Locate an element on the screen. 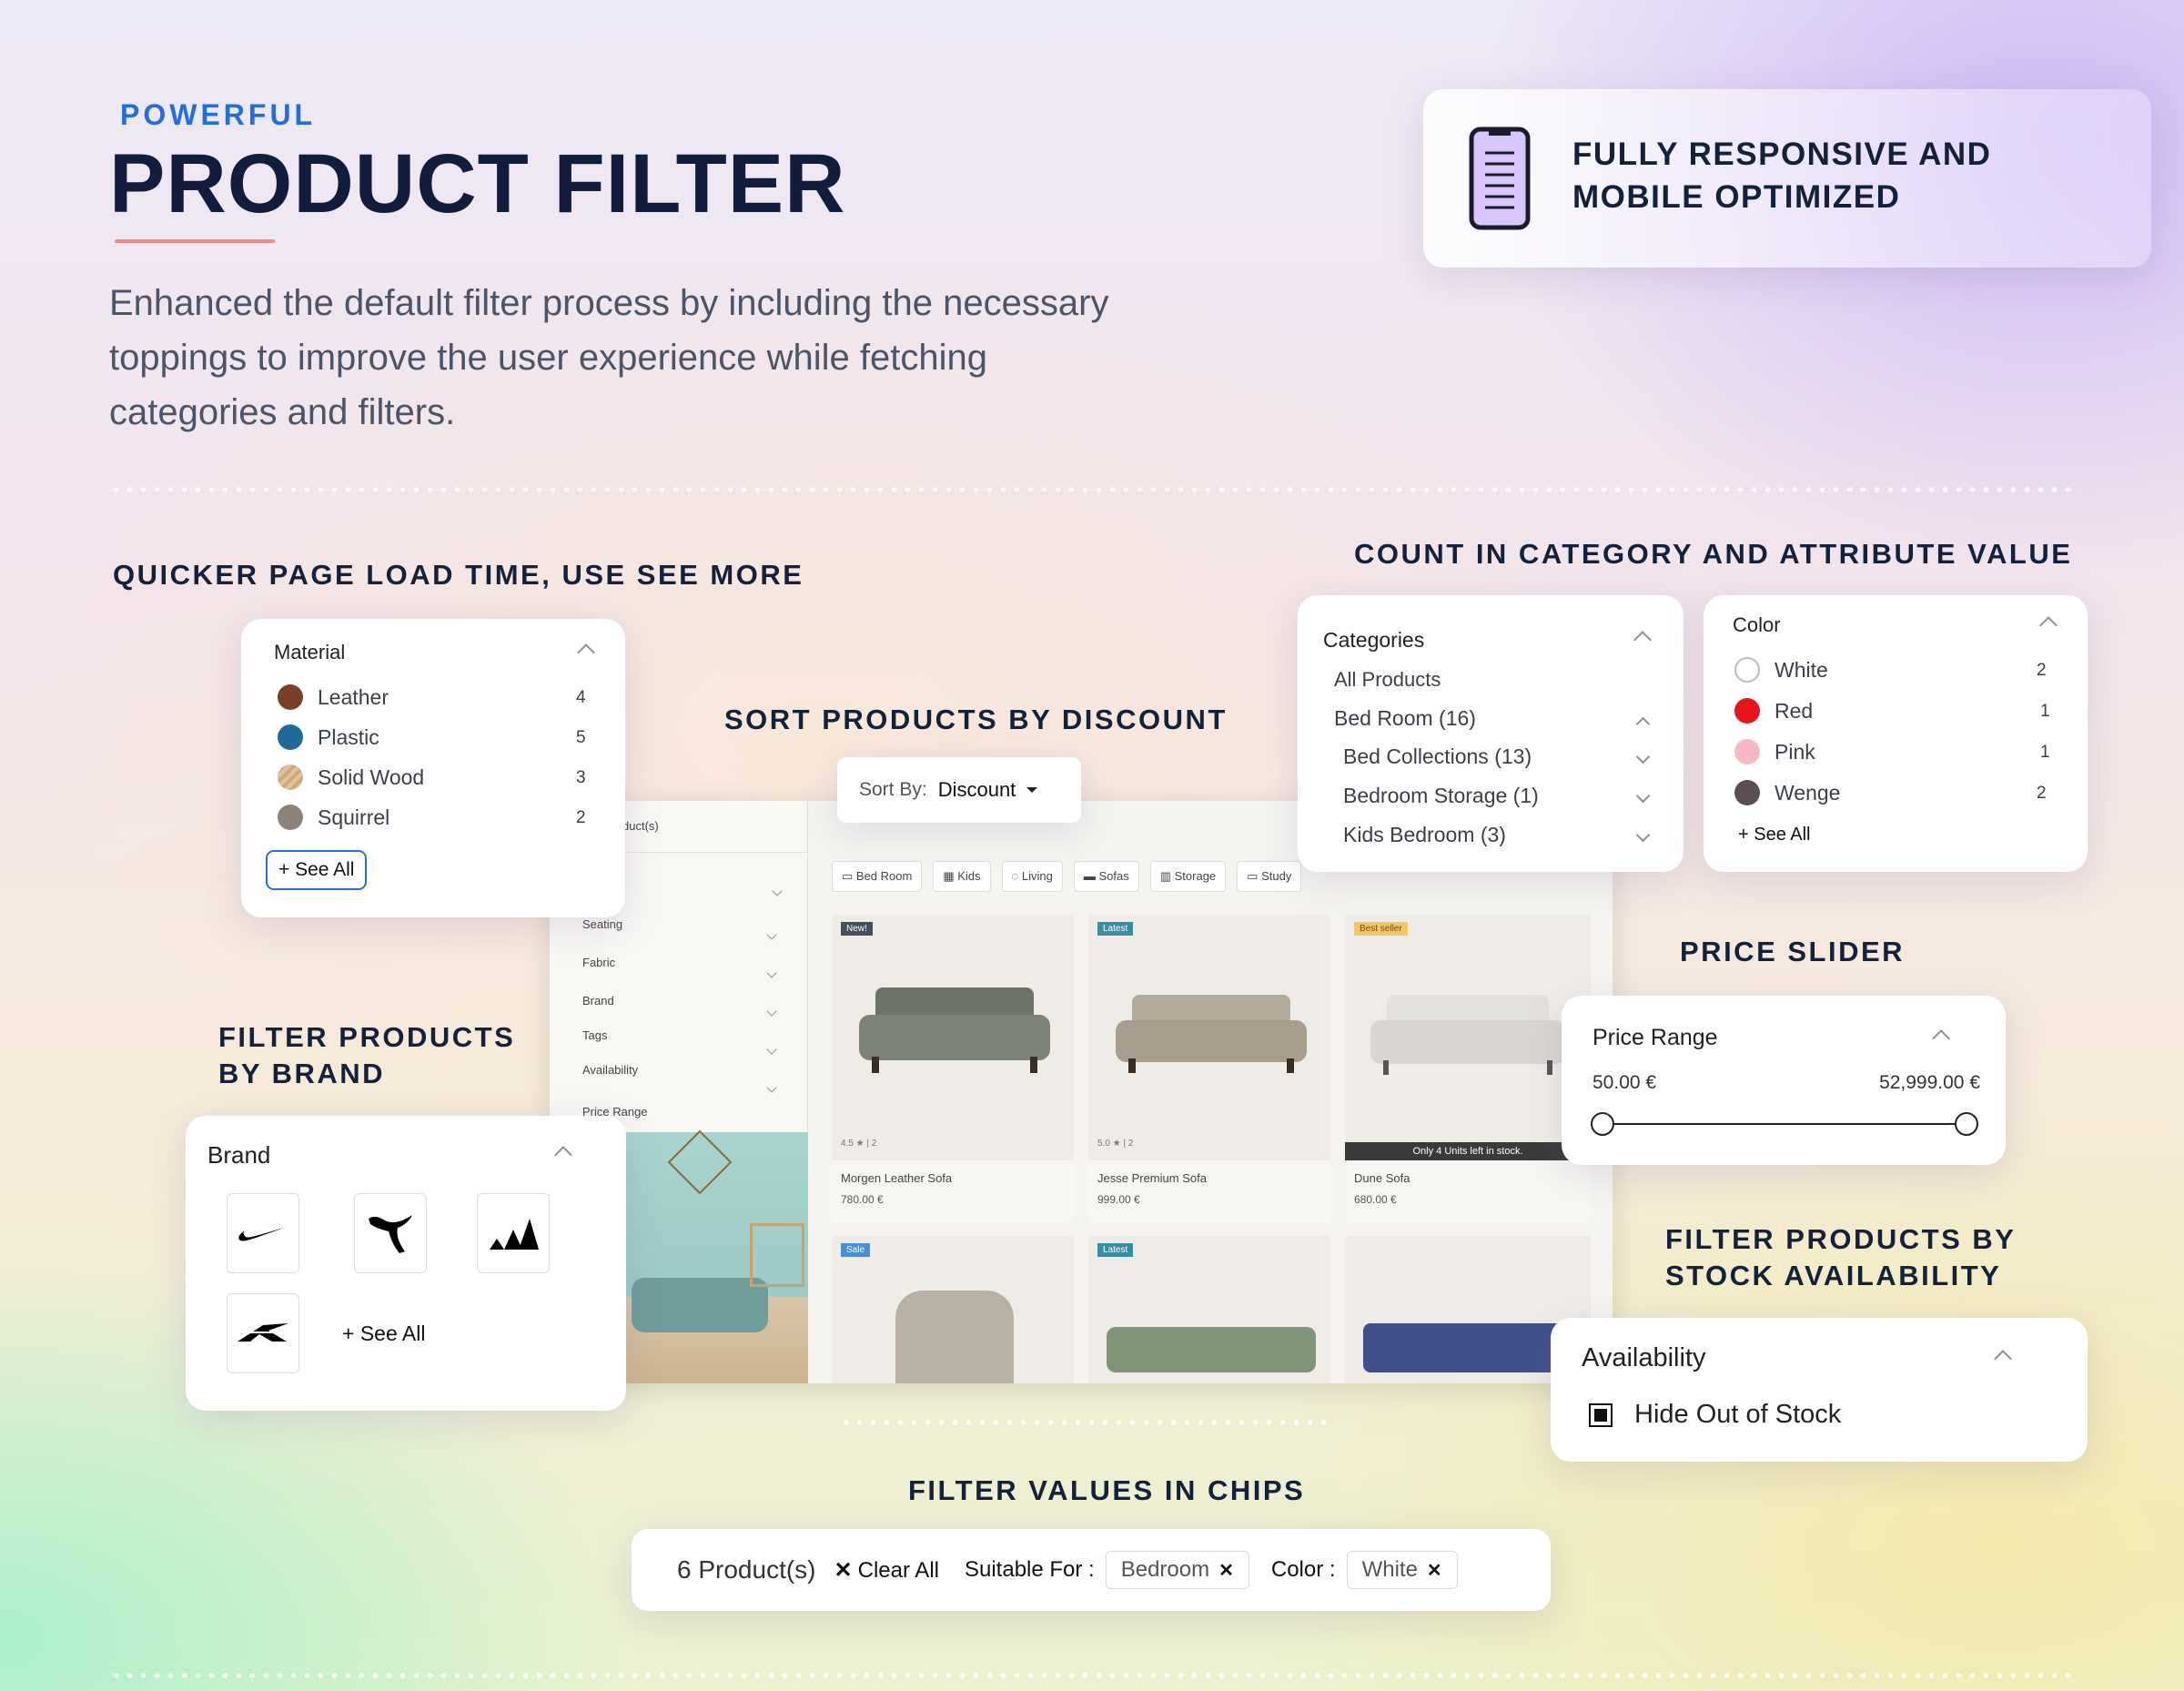  material-option-leather: Leather is located at coordinates (333, 697).